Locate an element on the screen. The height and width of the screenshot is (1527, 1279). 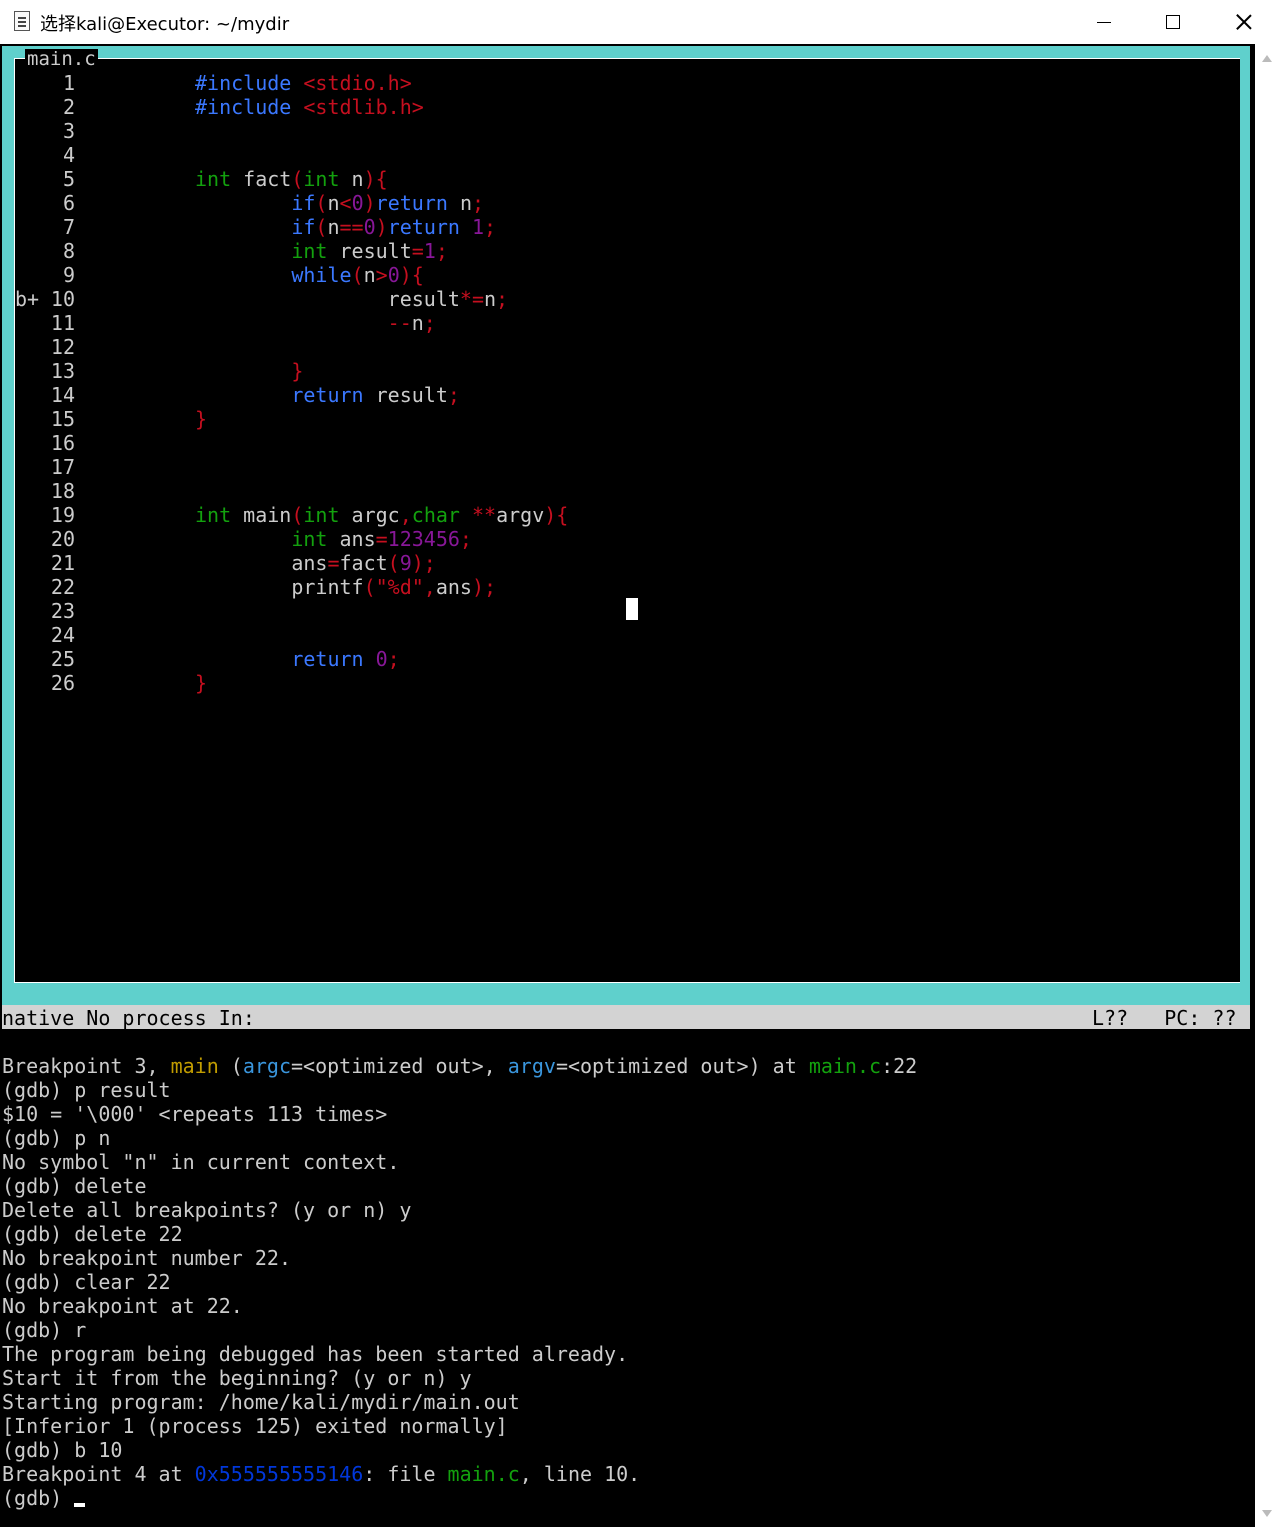
code-token: printf is located at coordinates (279, 587).